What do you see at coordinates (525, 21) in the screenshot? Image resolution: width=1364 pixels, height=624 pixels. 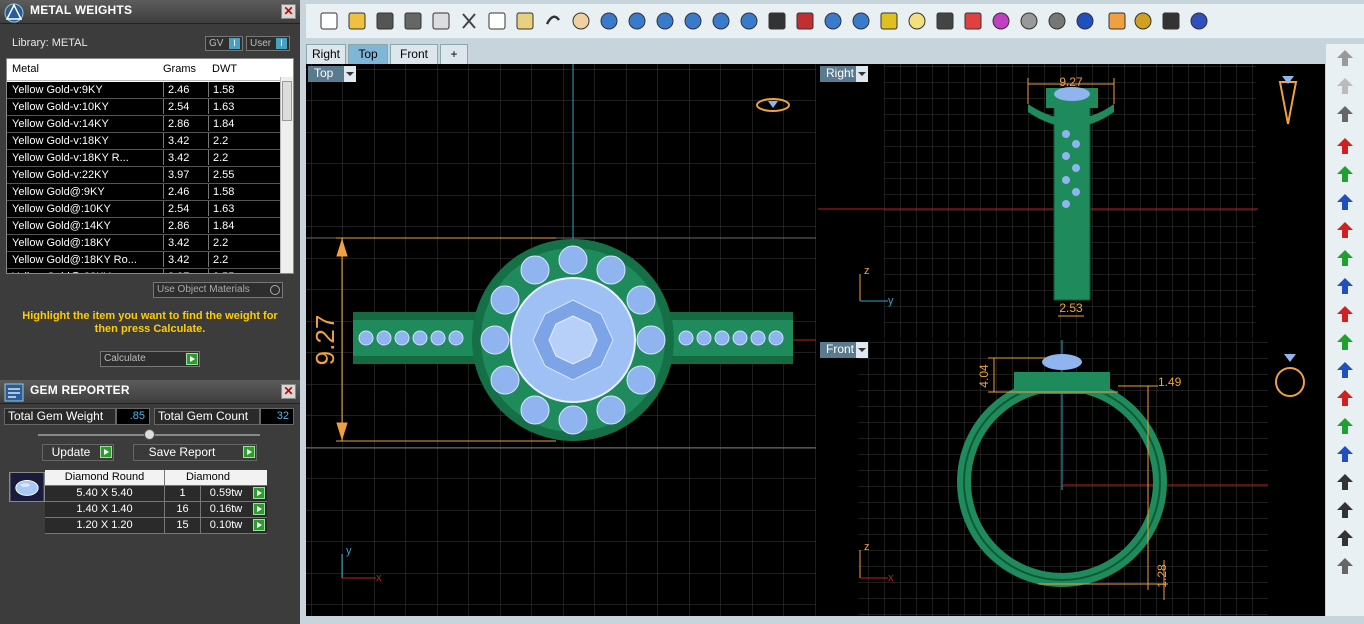 I see `paste-icon` at bounding box center [525, 21].